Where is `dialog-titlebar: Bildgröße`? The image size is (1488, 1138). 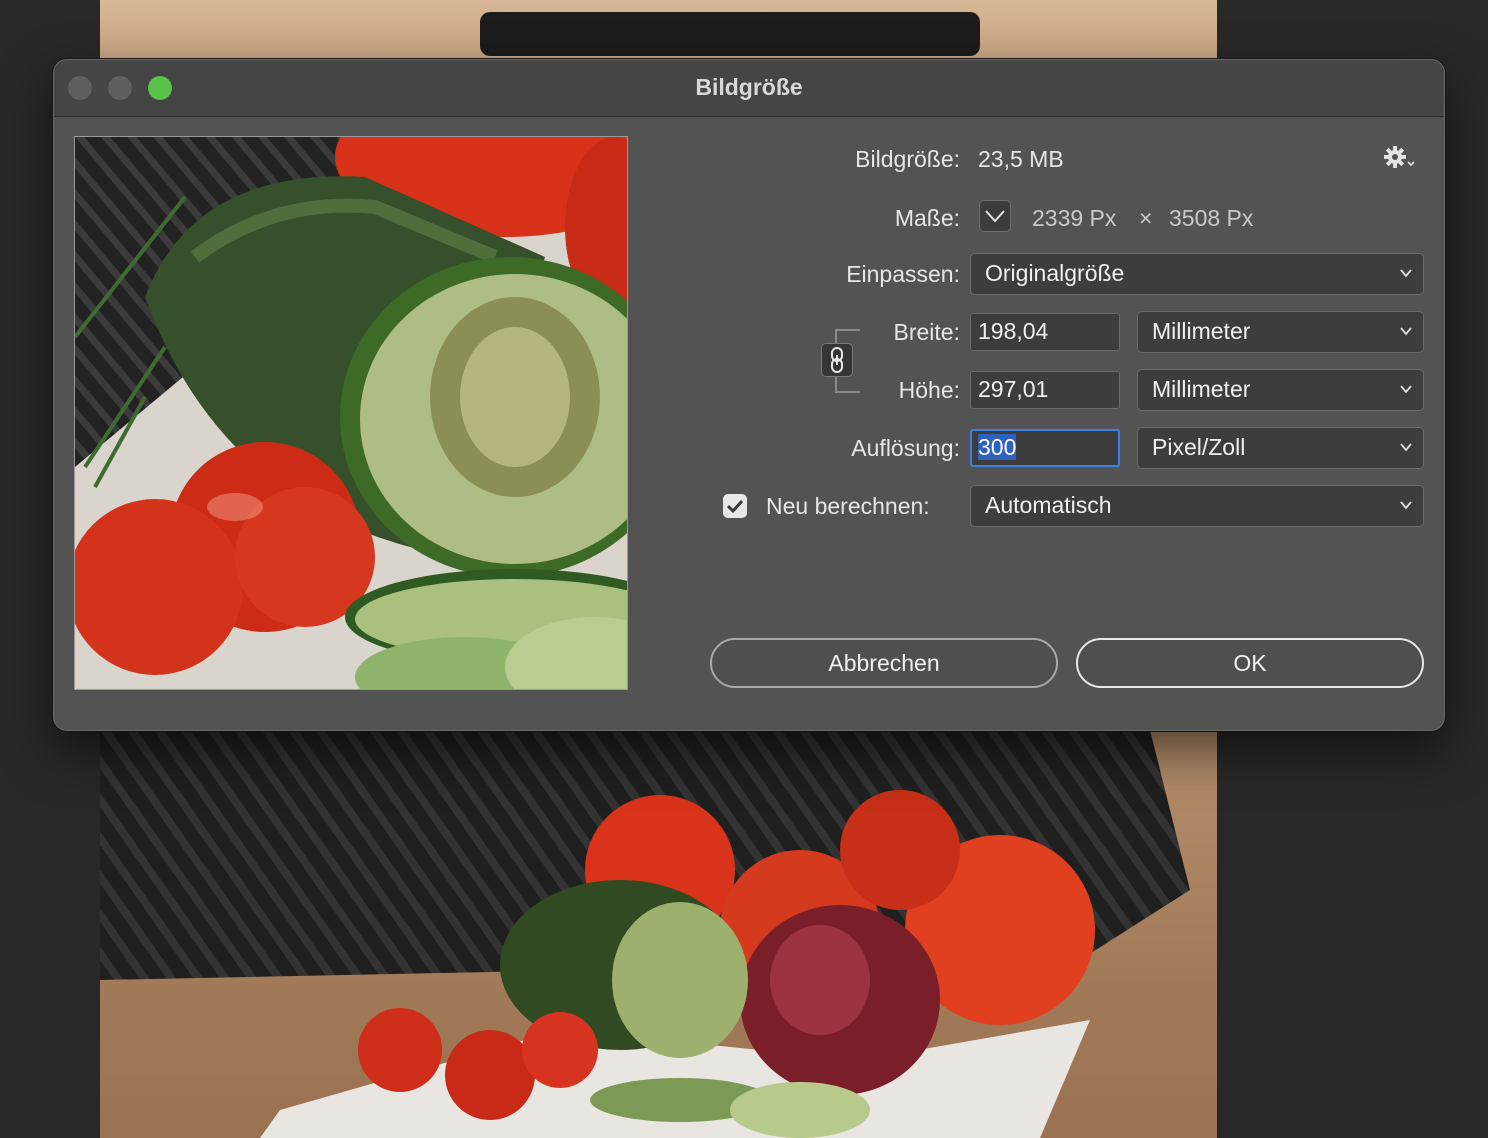 dialog-titlebar: Bildgröße is located at coordinates (749, 88).